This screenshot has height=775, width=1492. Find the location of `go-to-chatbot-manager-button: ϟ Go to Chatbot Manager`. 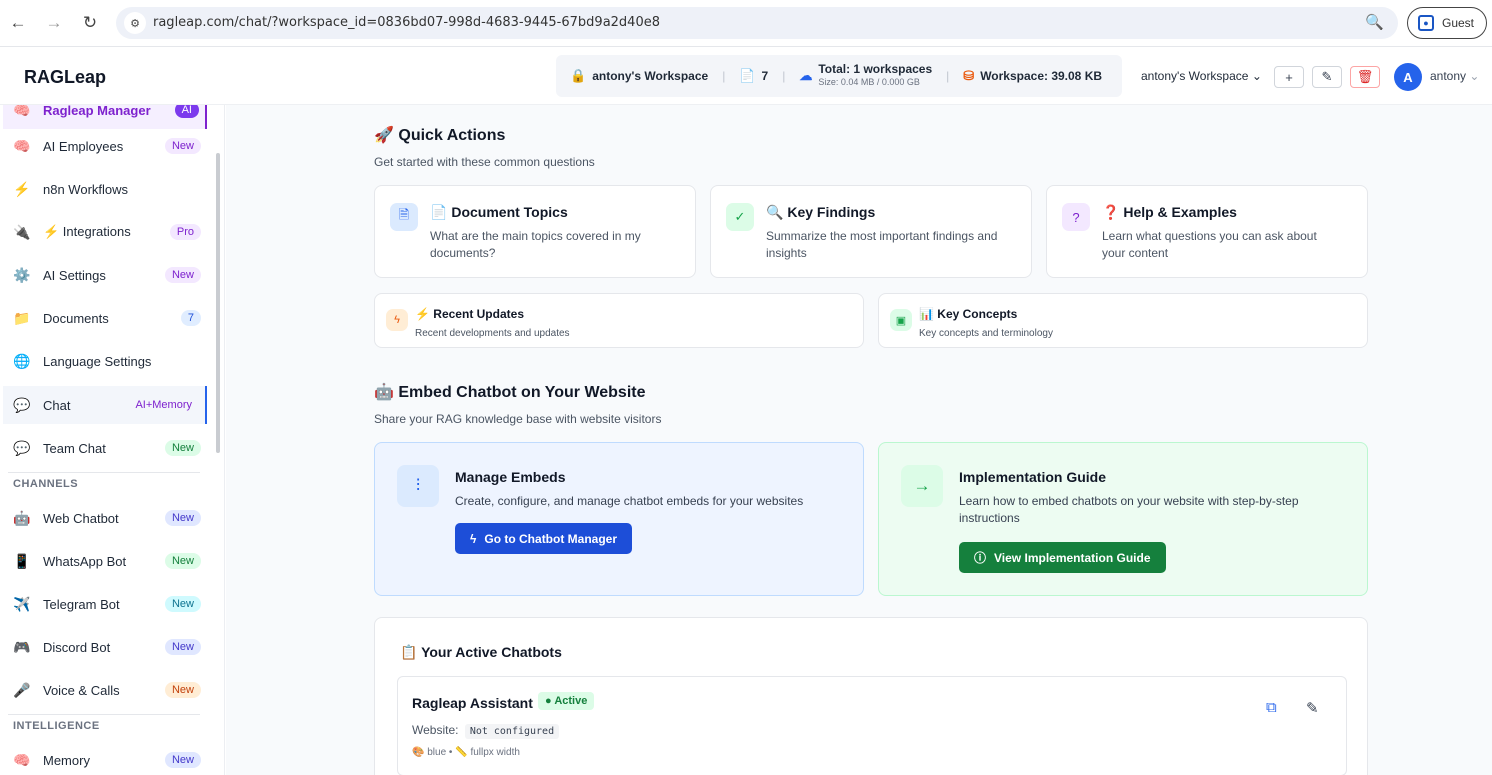

go-to-chatbot-manager-button: ϟ Go to Chatbot Manager is located at coordinates (544, 538).